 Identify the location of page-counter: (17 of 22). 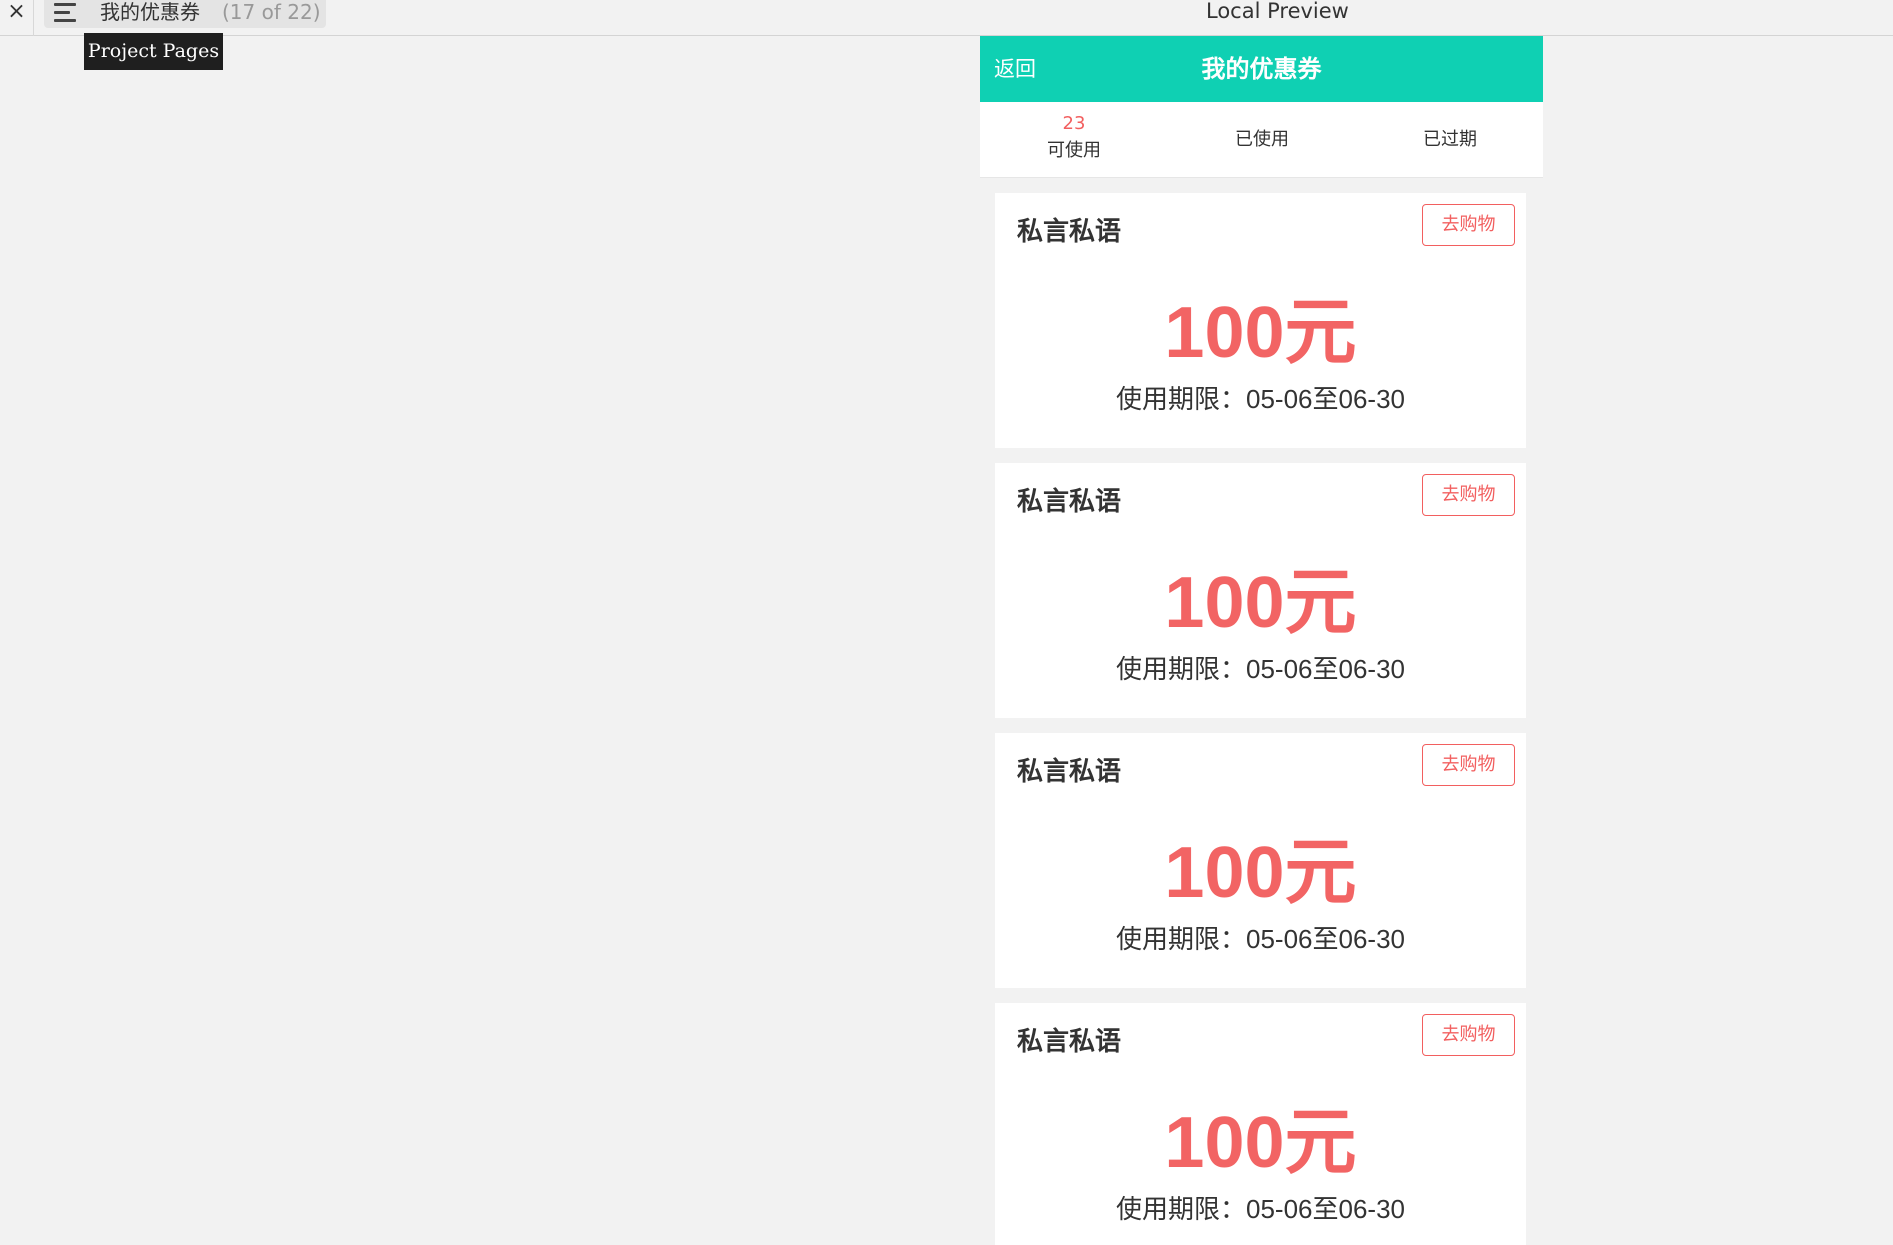
(271, 12).